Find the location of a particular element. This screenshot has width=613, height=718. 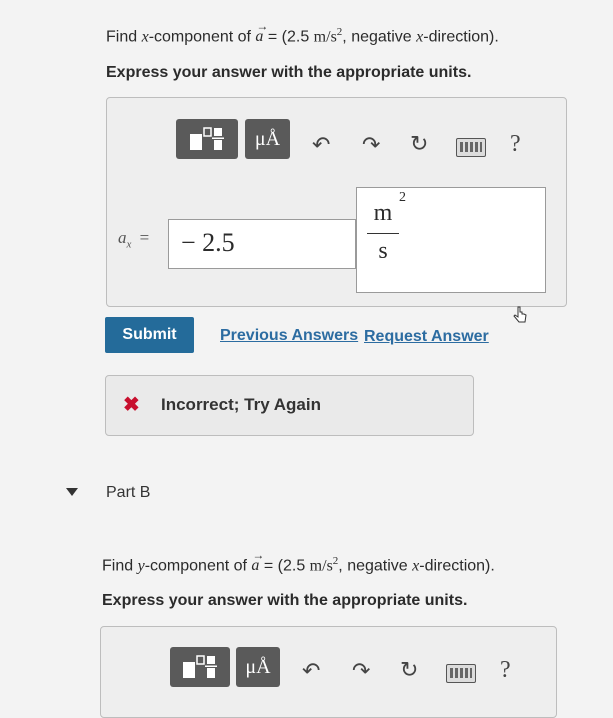

q-rest-end: -direction). is located at coordinates (461, 37).